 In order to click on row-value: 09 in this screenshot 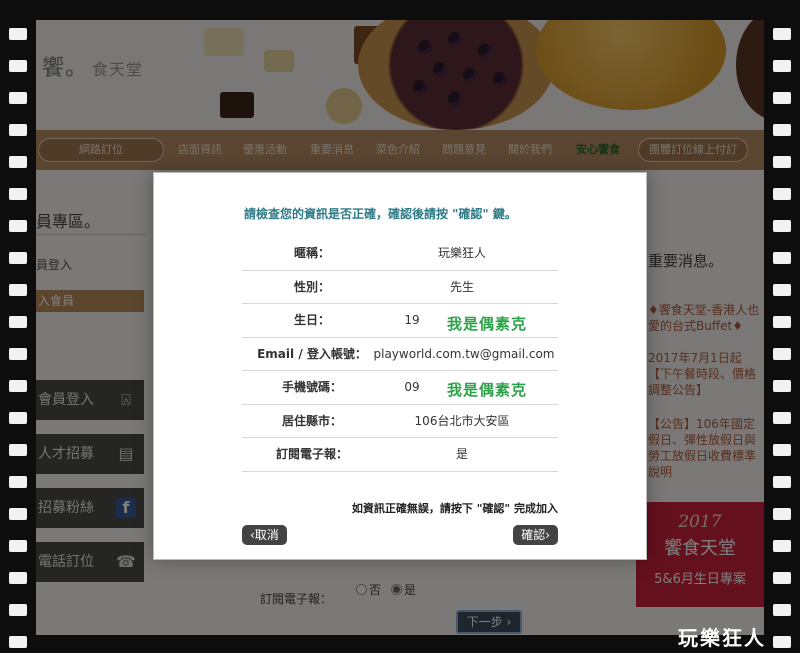, I will do `click(412, 387)`.